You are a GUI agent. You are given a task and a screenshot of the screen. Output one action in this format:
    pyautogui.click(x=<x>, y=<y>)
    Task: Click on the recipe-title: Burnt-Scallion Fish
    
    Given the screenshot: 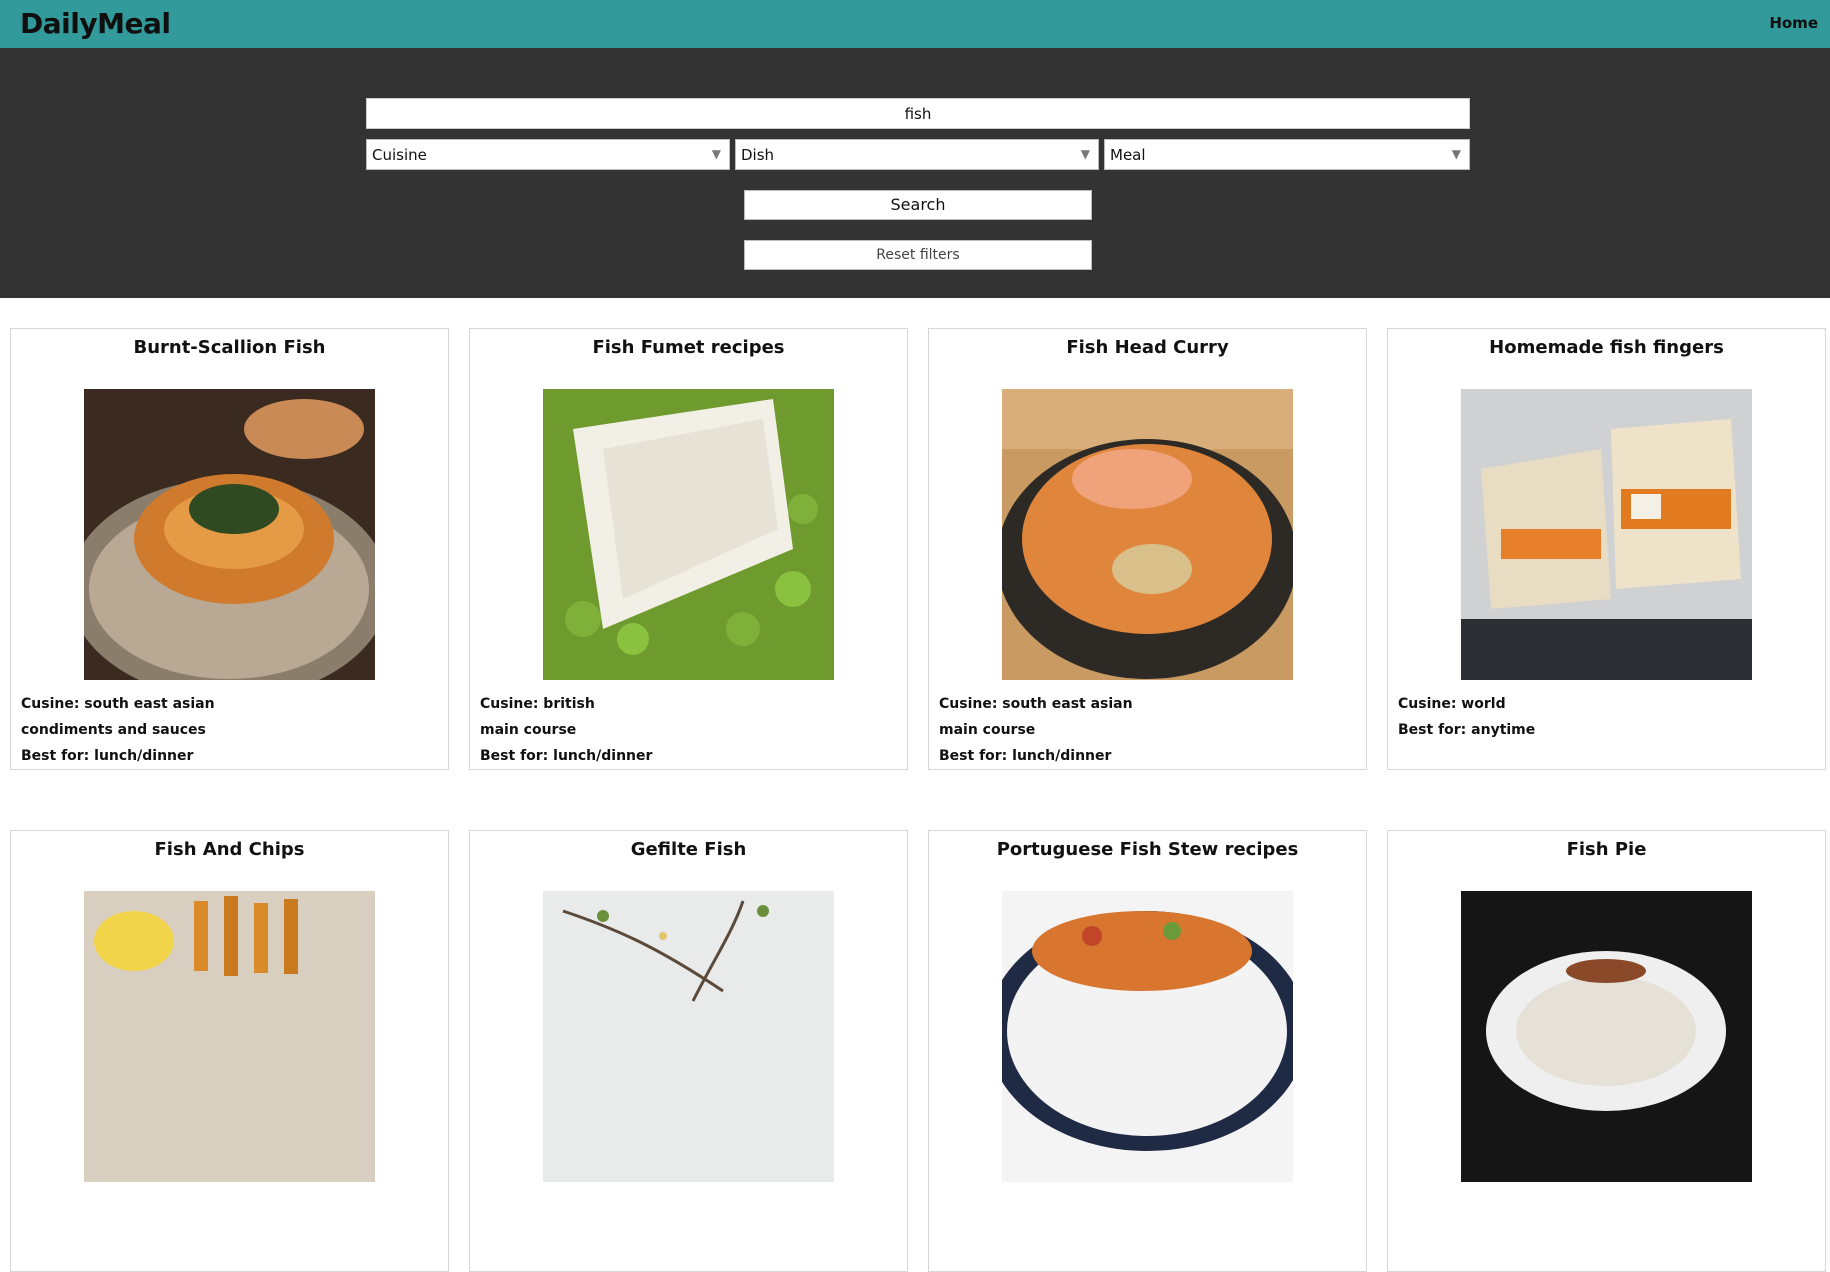 What is the action you would take?
    pyautogui.click(x=229, y=347)
    